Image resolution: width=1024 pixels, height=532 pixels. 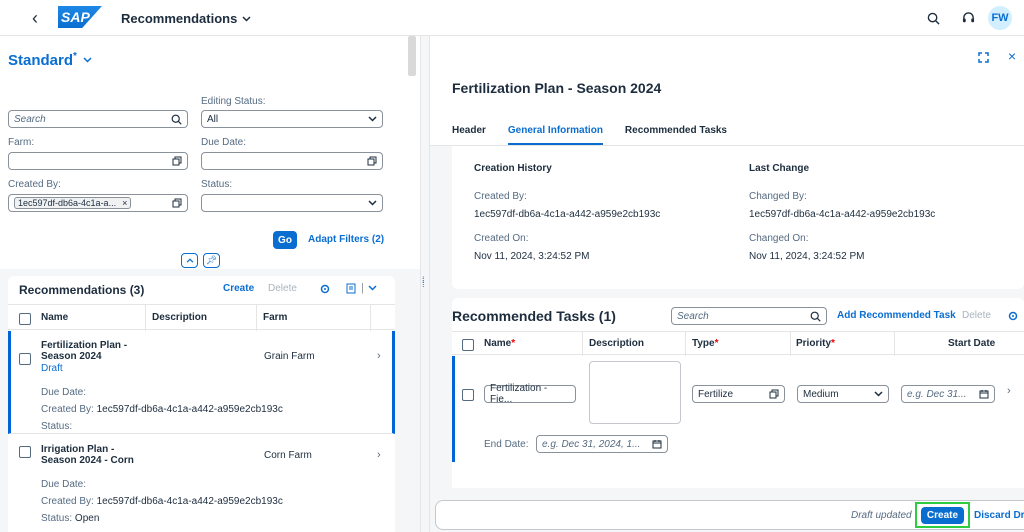 What do you see at coordinates (292, 161) in the screenshot?
I see `due-date-input` at bounding box center [292, 161].